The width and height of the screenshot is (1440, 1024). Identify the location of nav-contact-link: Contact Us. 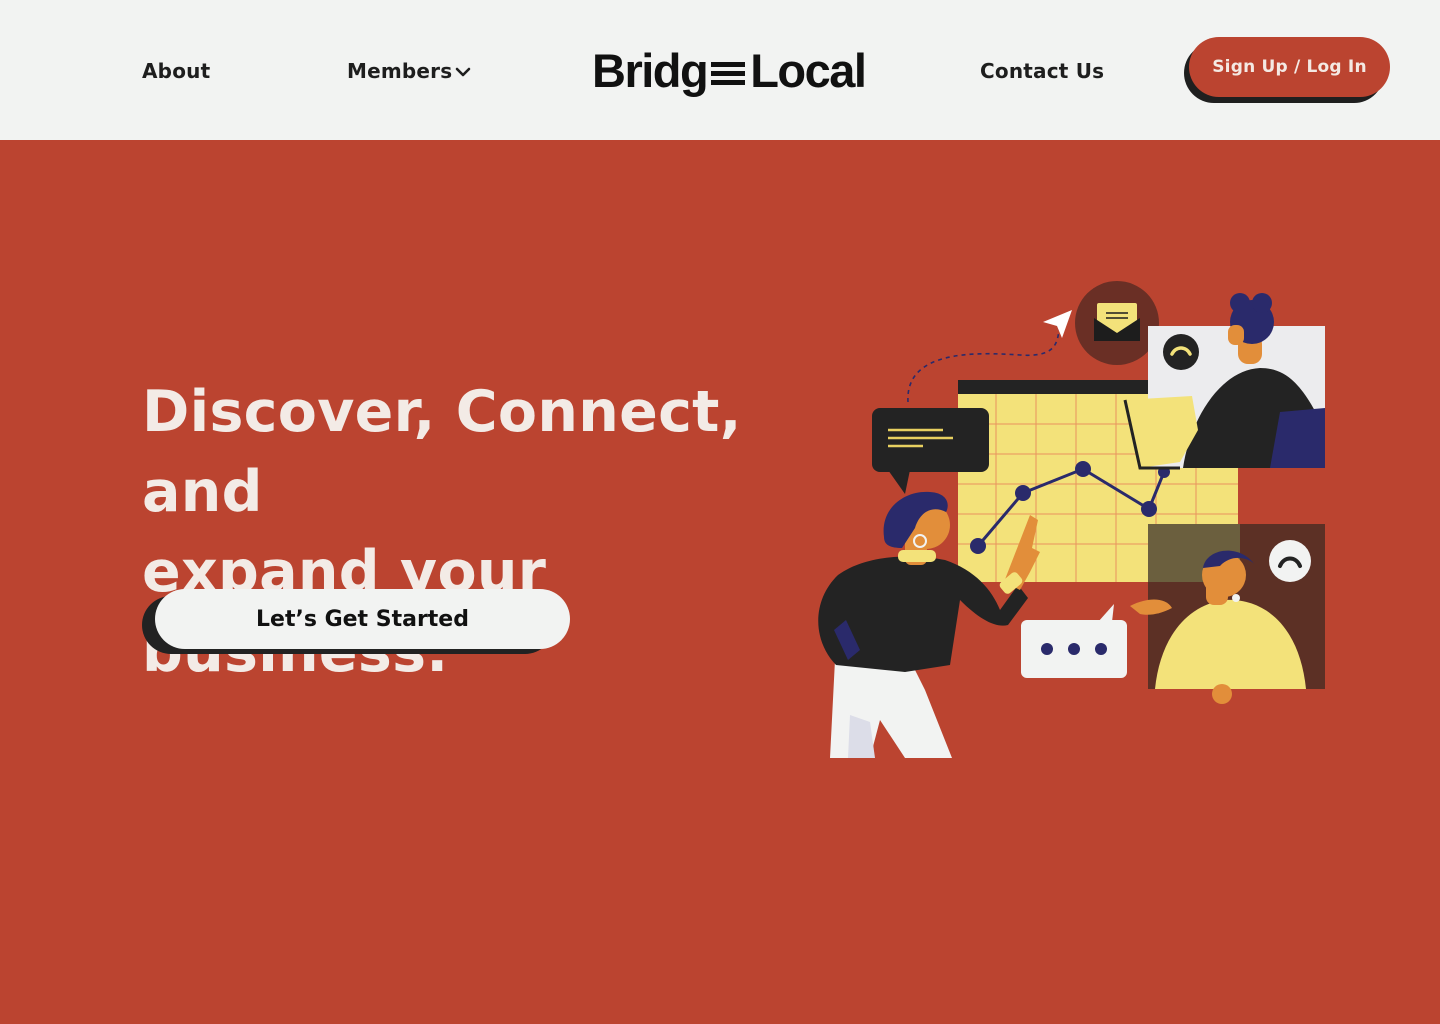
(1042, 71).